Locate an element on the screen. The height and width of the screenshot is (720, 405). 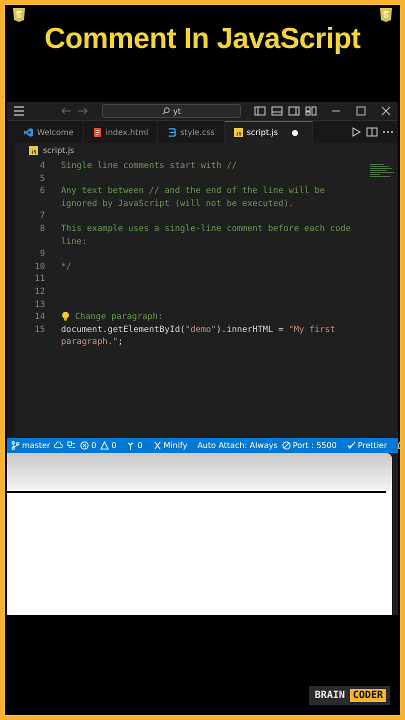
line-number: 7 is located at coordinates (42, 216).